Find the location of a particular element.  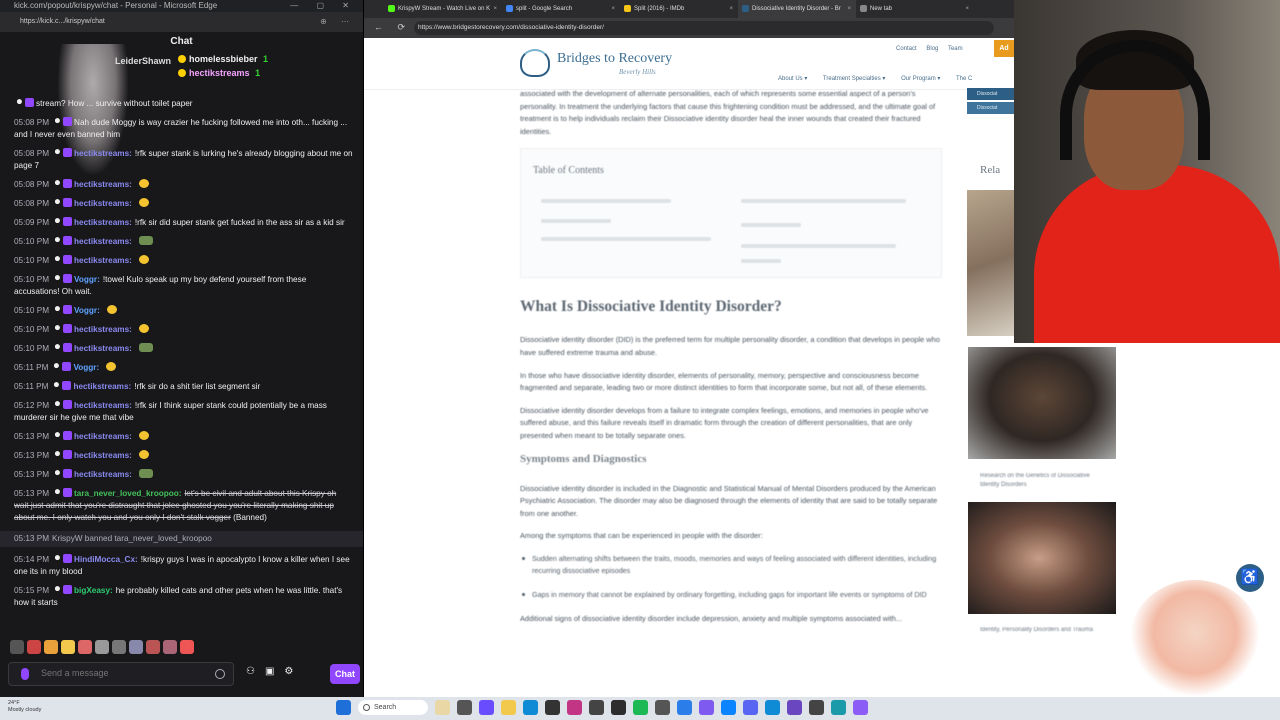

message-username: bigXeasy: is located at coordinates (93, 590).